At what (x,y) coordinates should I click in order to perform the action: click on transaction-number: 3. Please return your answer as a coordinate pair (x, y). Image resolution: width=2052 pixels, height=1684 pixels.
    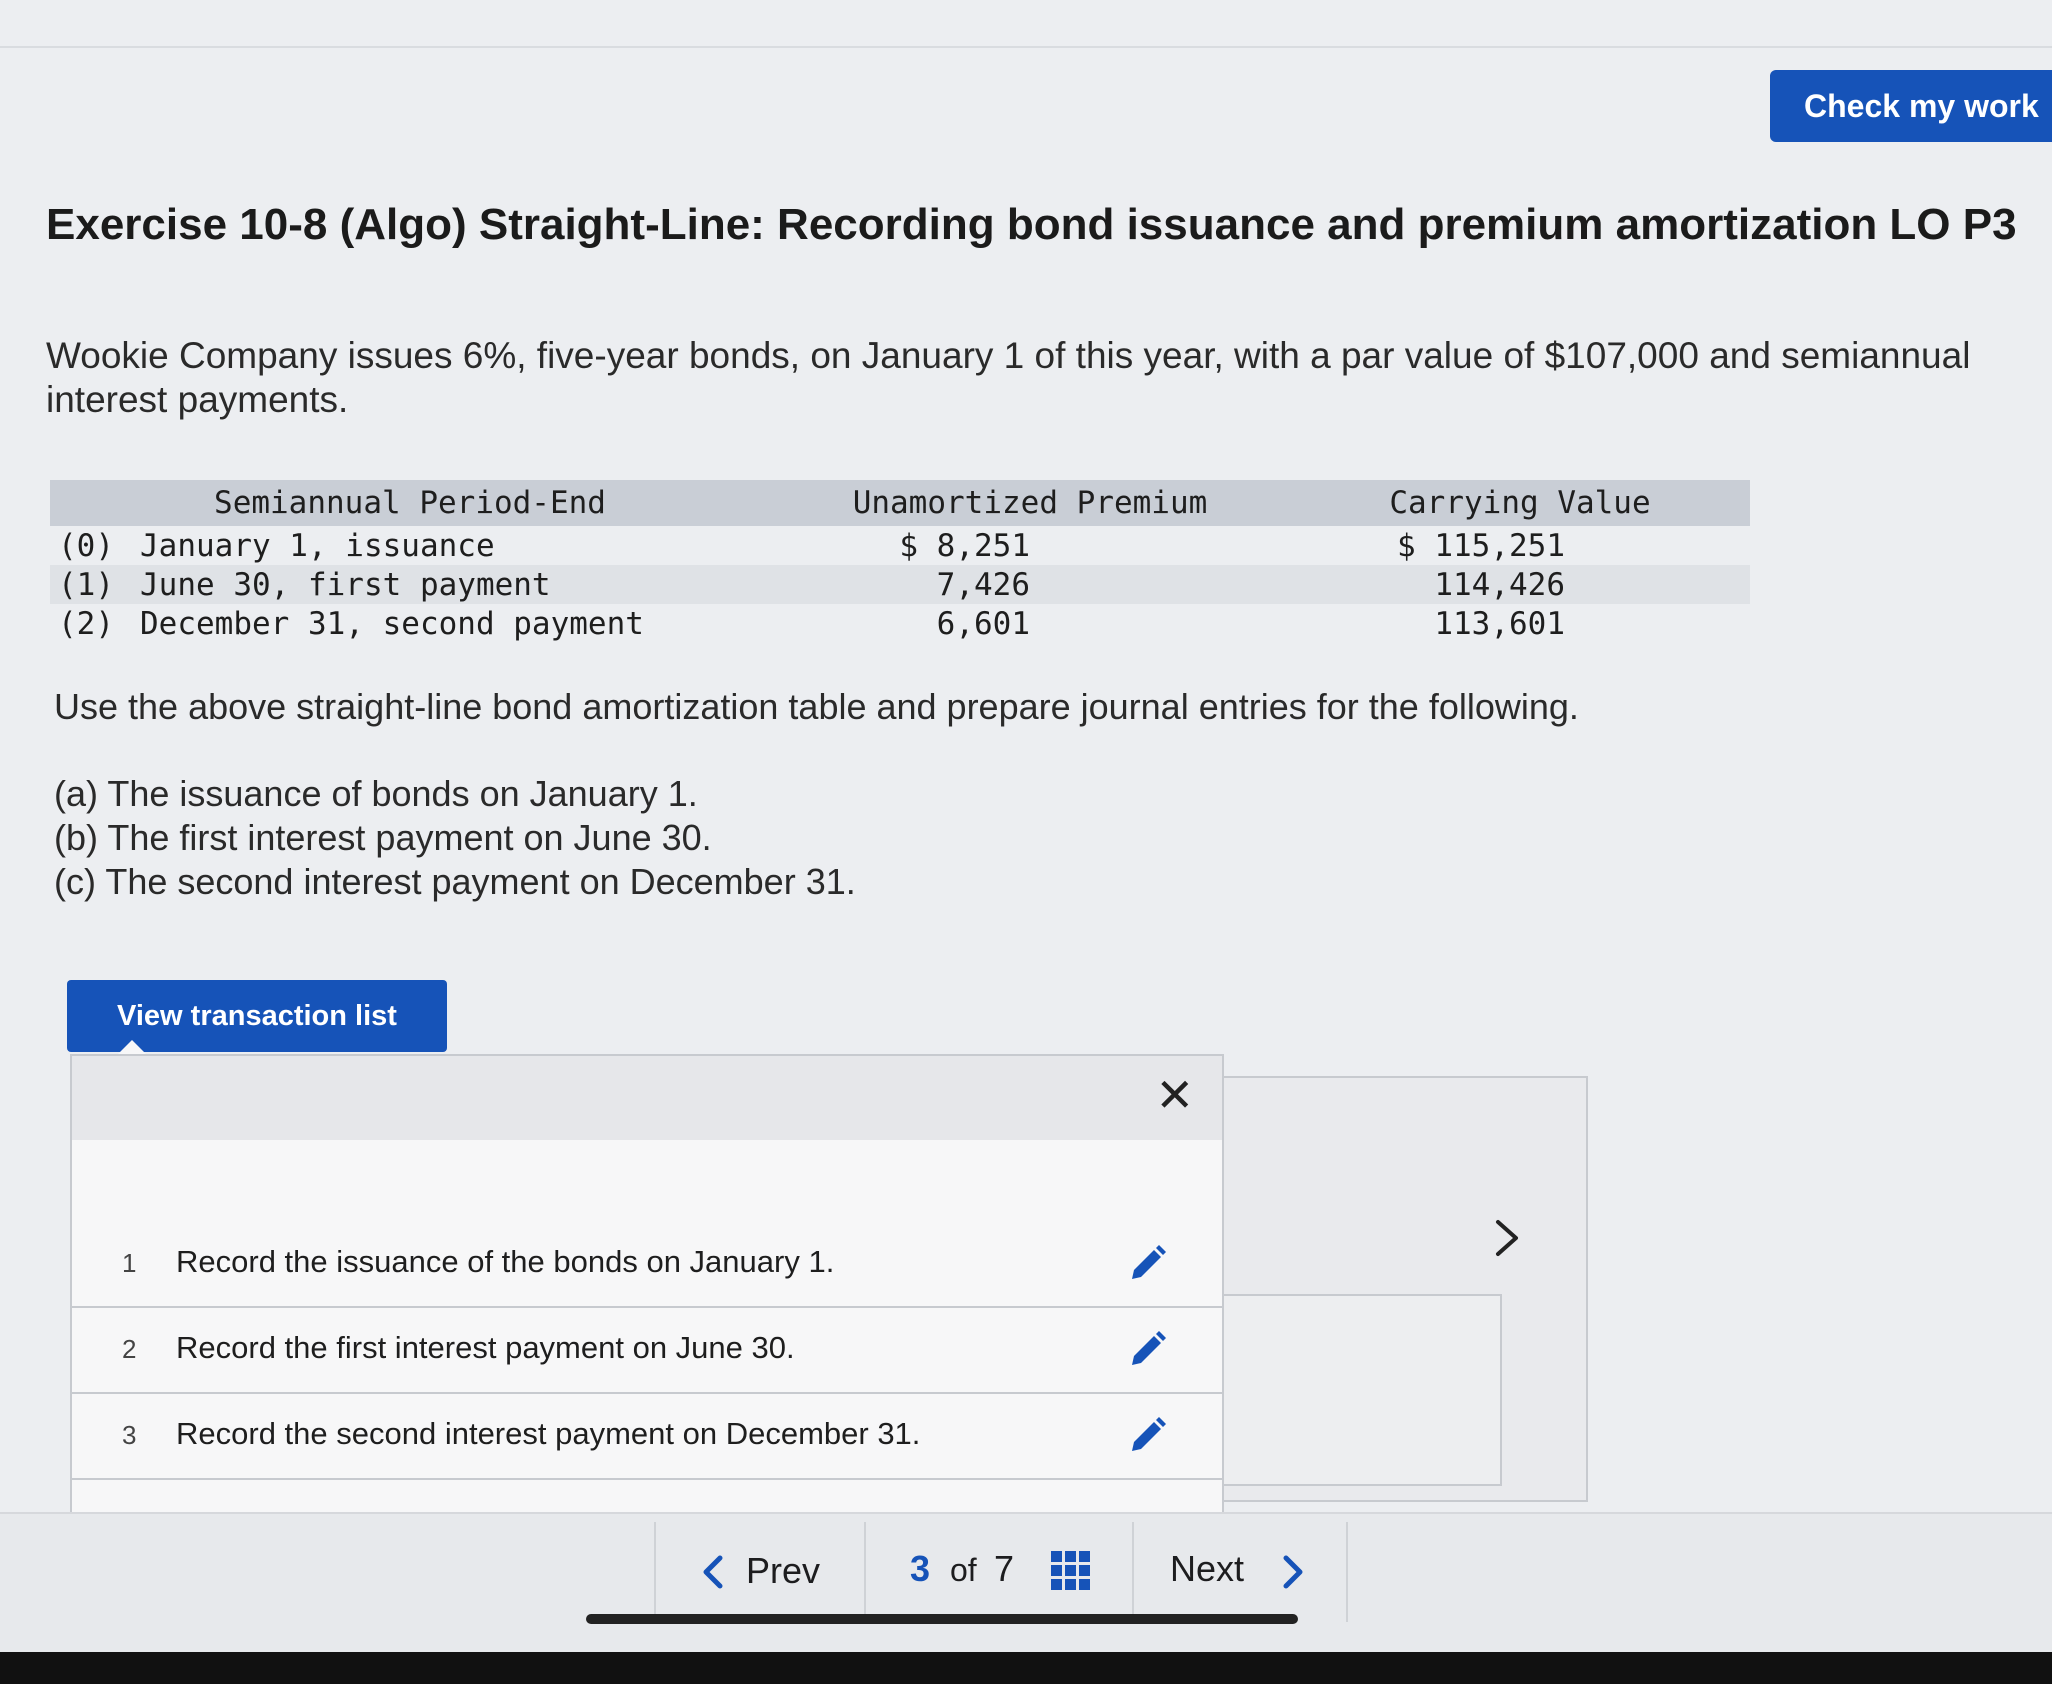
    Looking at the image, I should click on (129, 1435).